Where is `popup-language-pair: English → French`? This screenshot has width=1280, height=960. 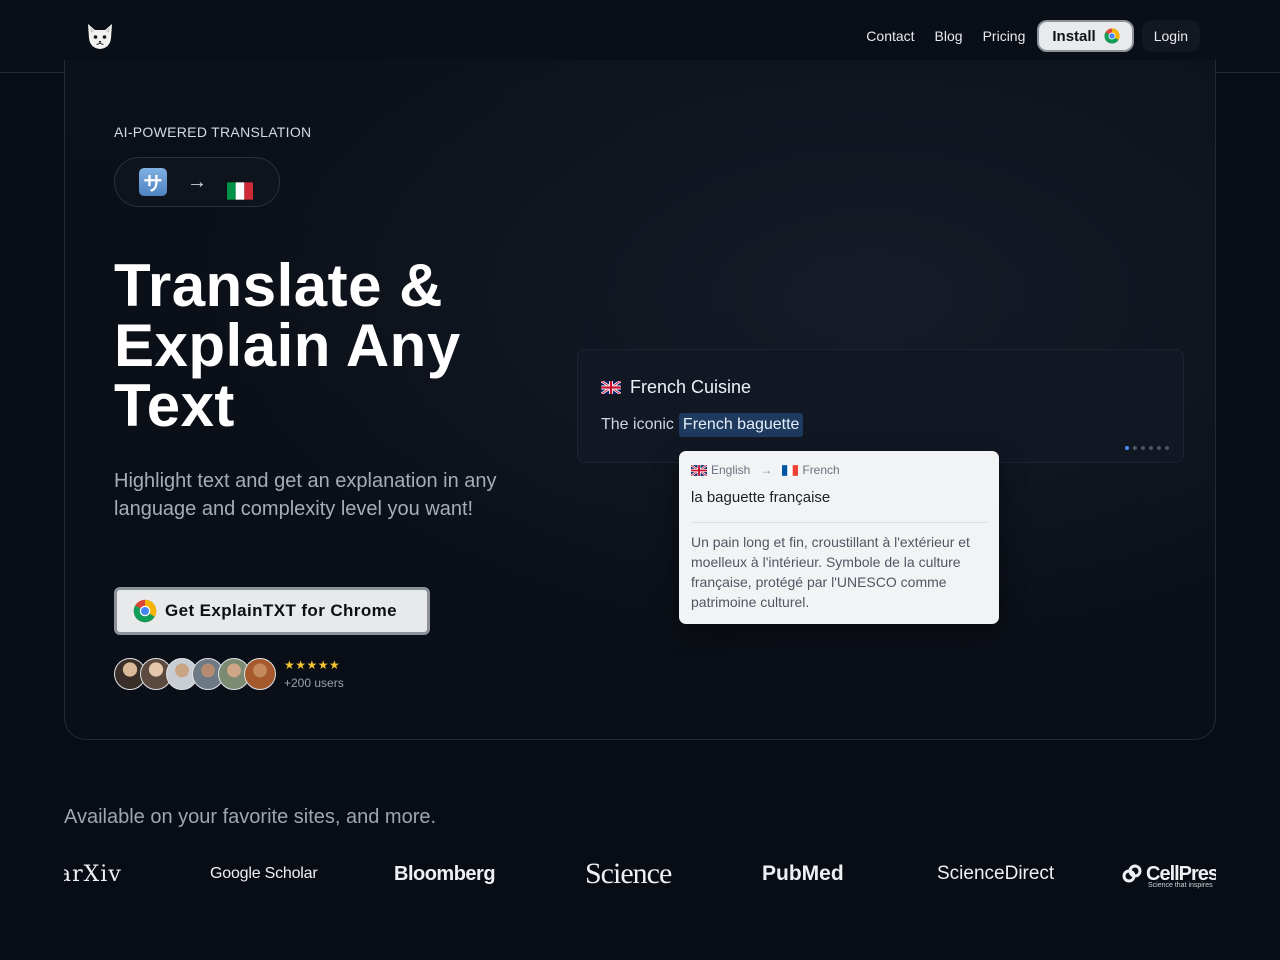
popup-language-pair: English → French is located at coordinates (765, 470).